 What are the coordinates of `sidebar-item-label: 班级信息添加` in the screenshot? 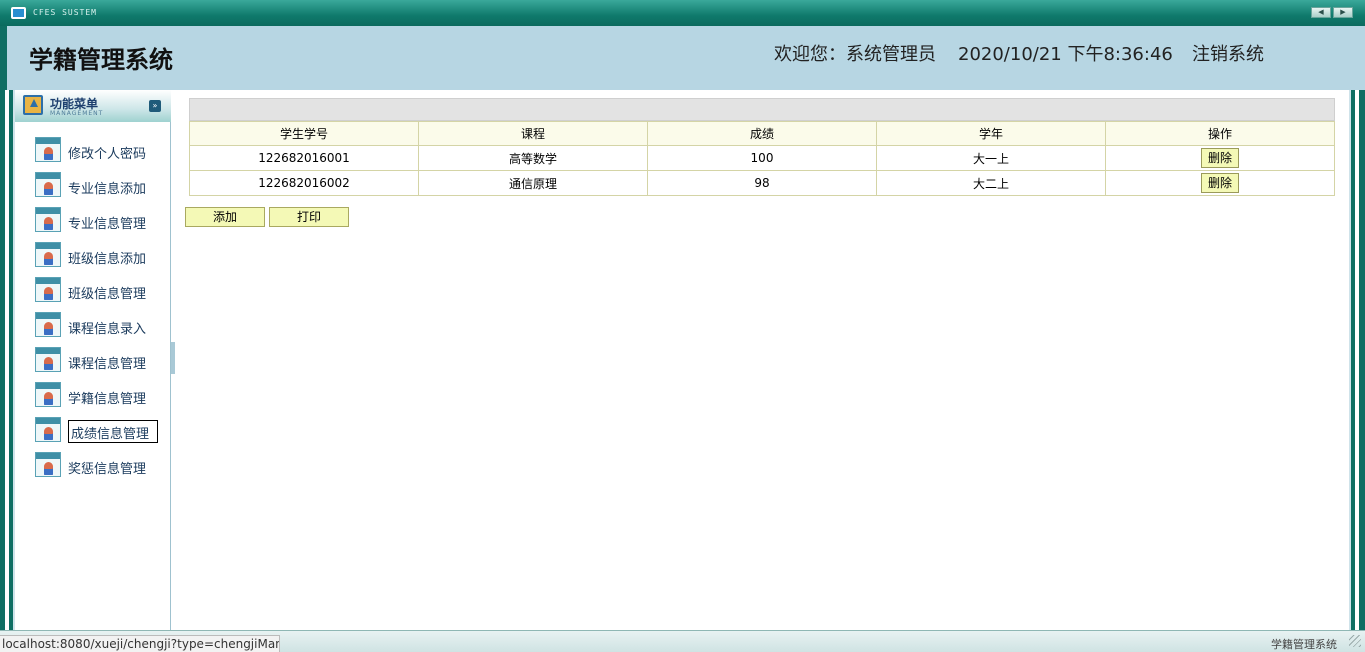 It's located at (107, 259).